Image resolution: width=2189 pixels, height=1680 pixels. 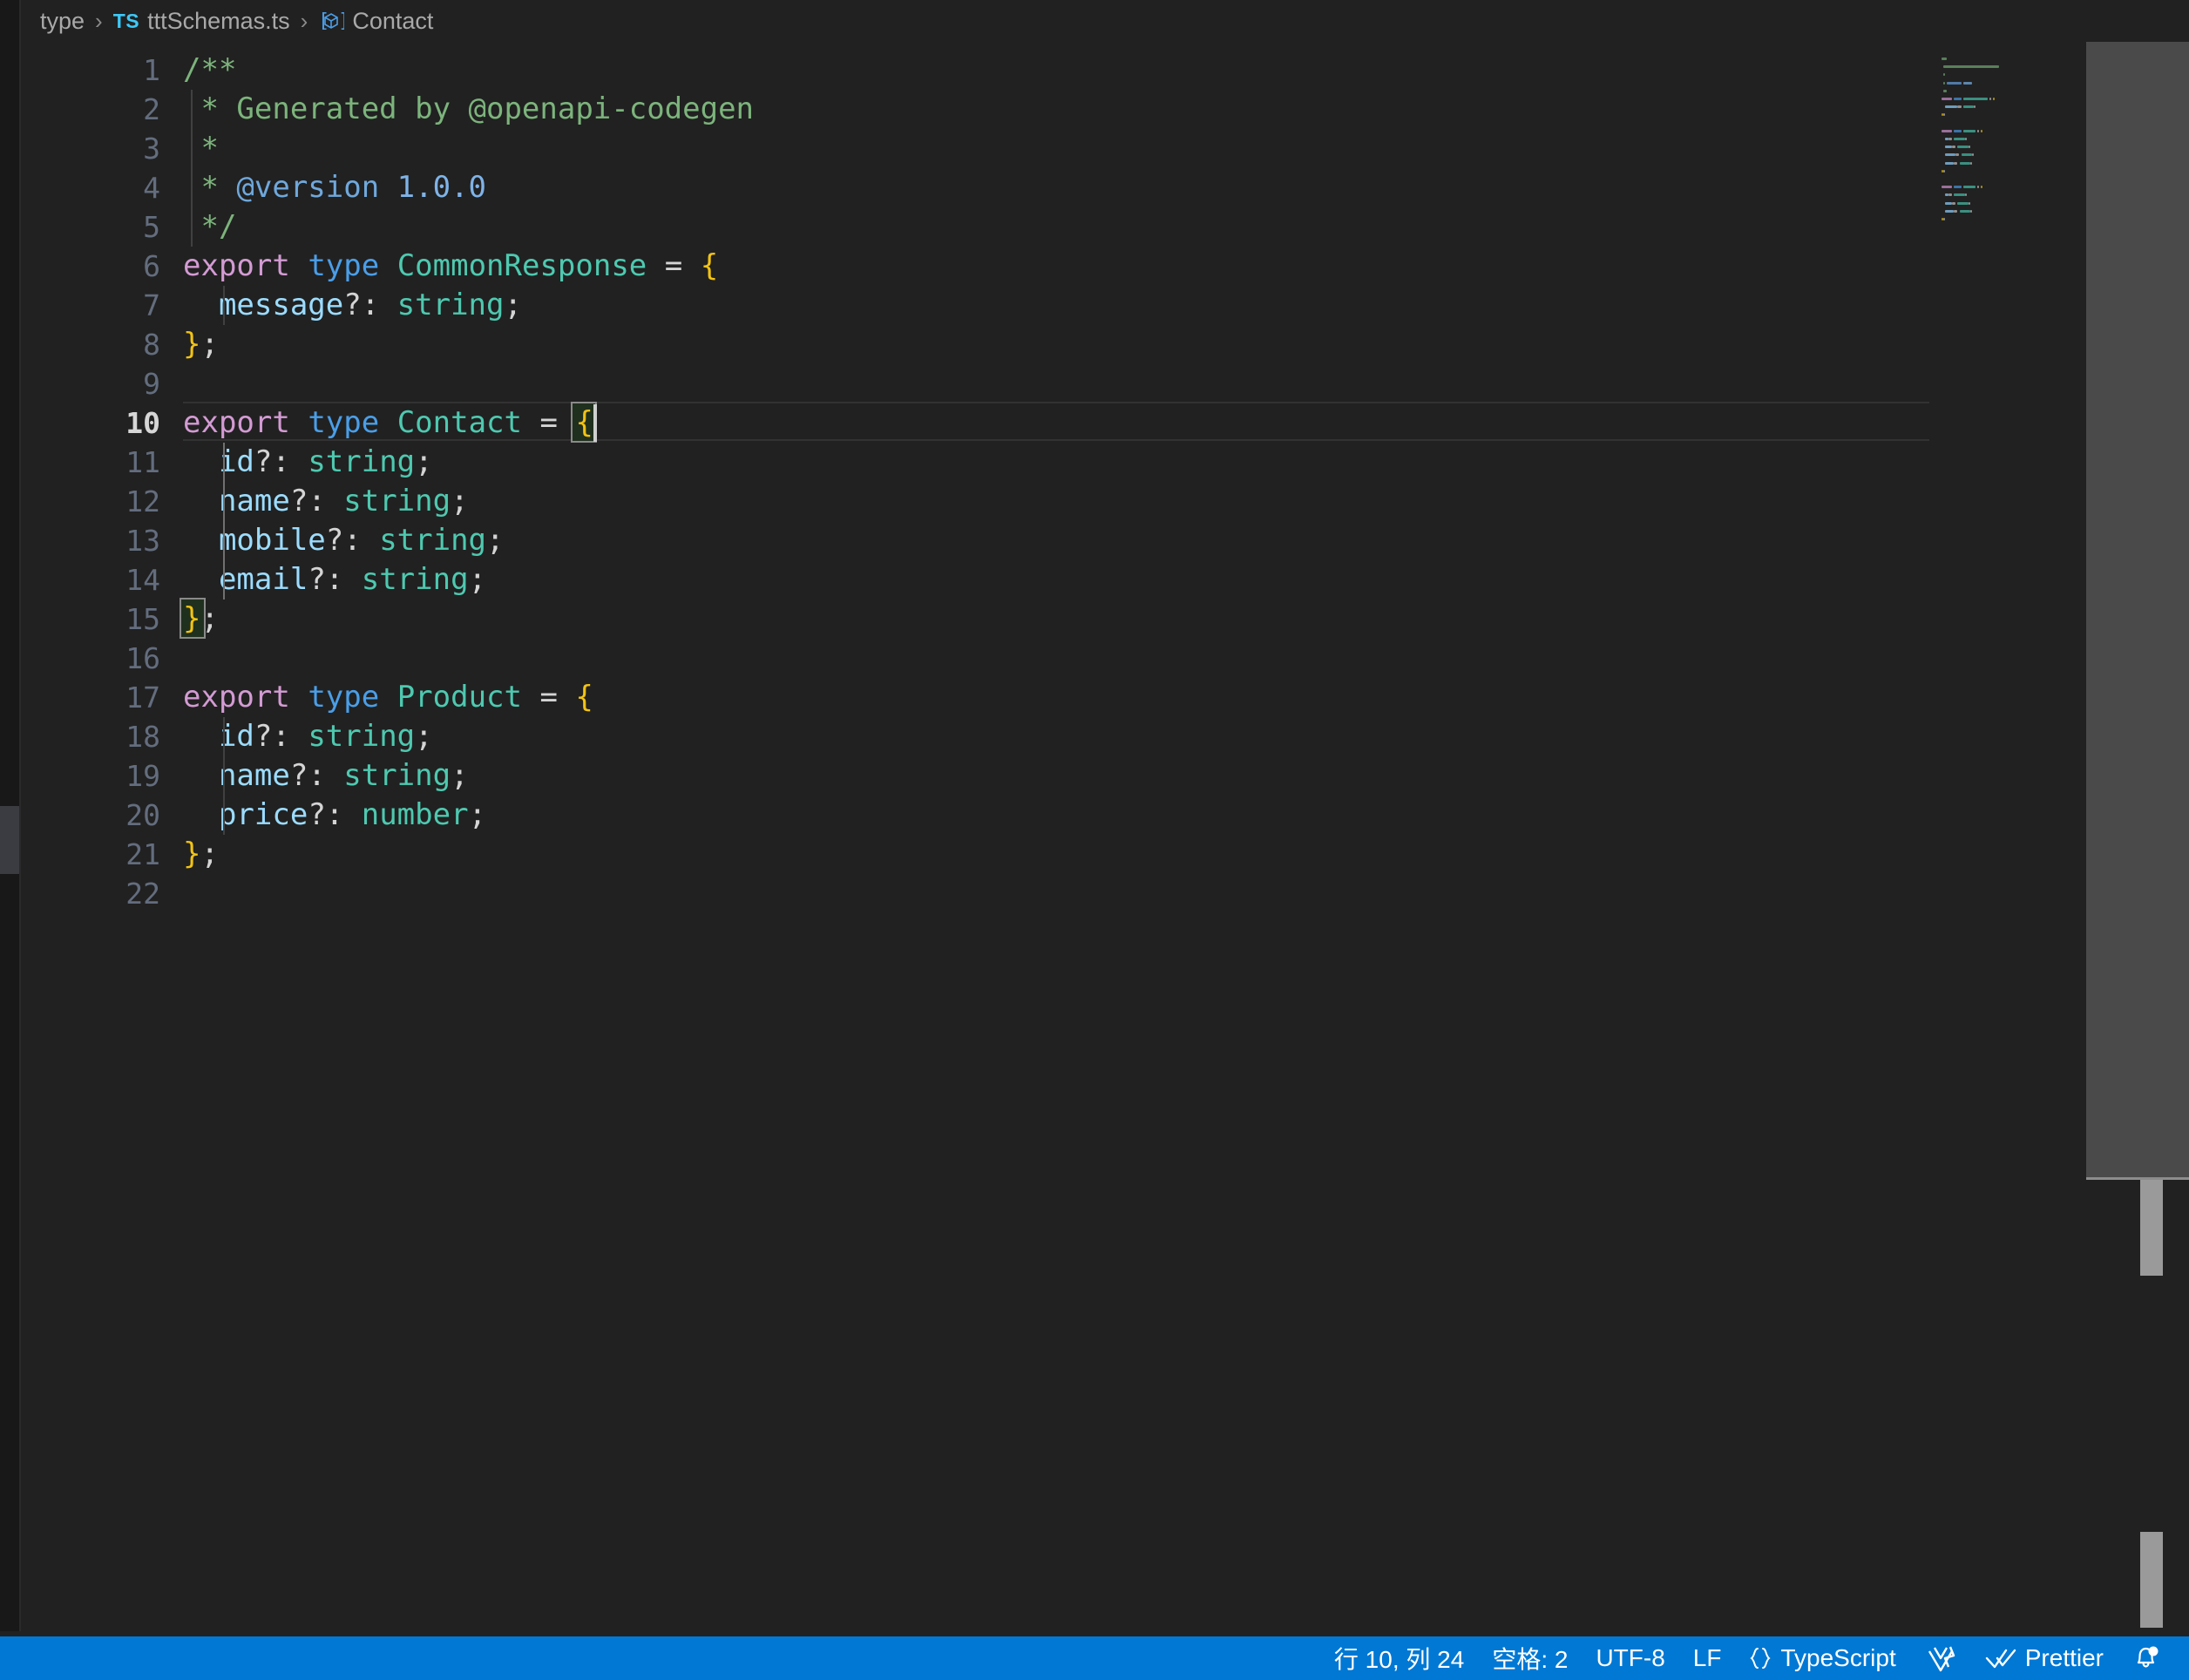 I want to click on statusbar-language-mode: TypeScript, so click(x=1822, y=1658).